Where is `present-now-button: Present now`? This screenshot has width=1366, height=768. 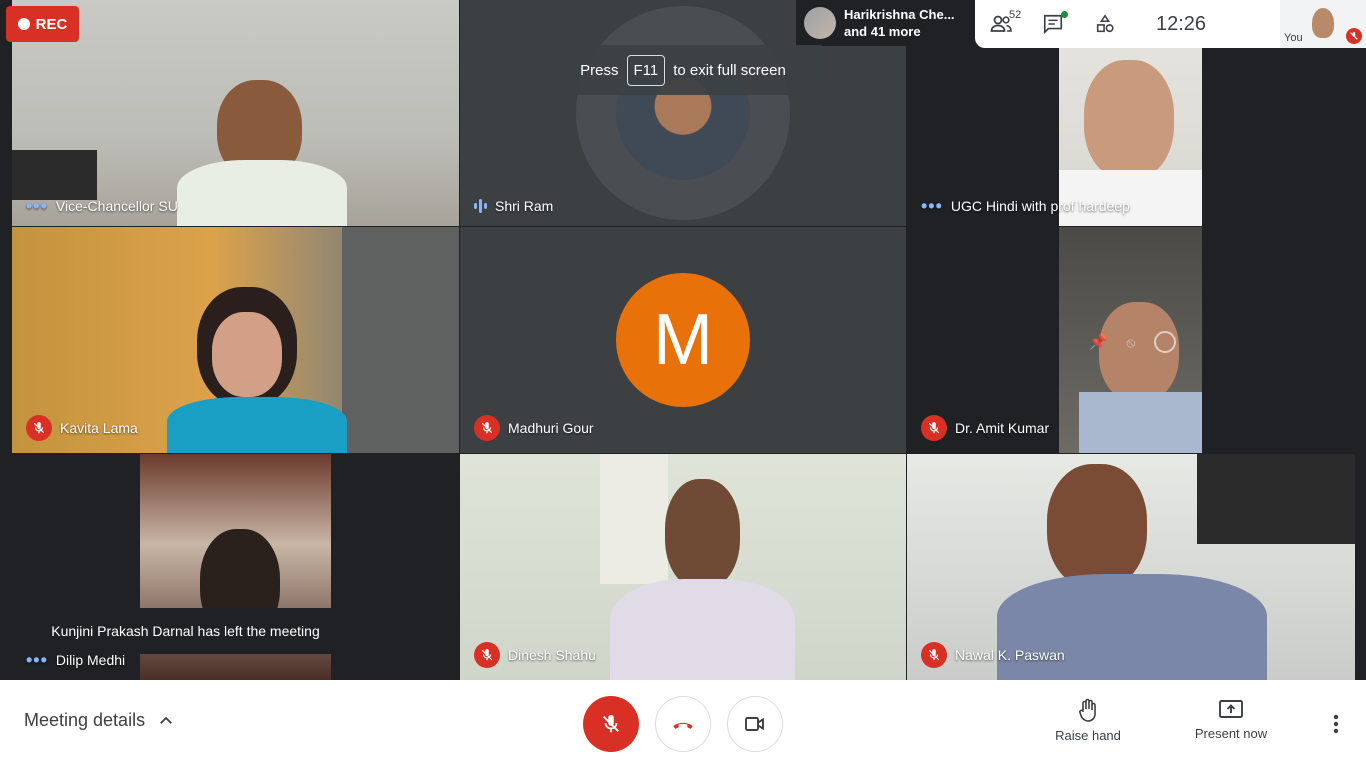 present-now-button: Present now is located at coordinates (1231, 719).